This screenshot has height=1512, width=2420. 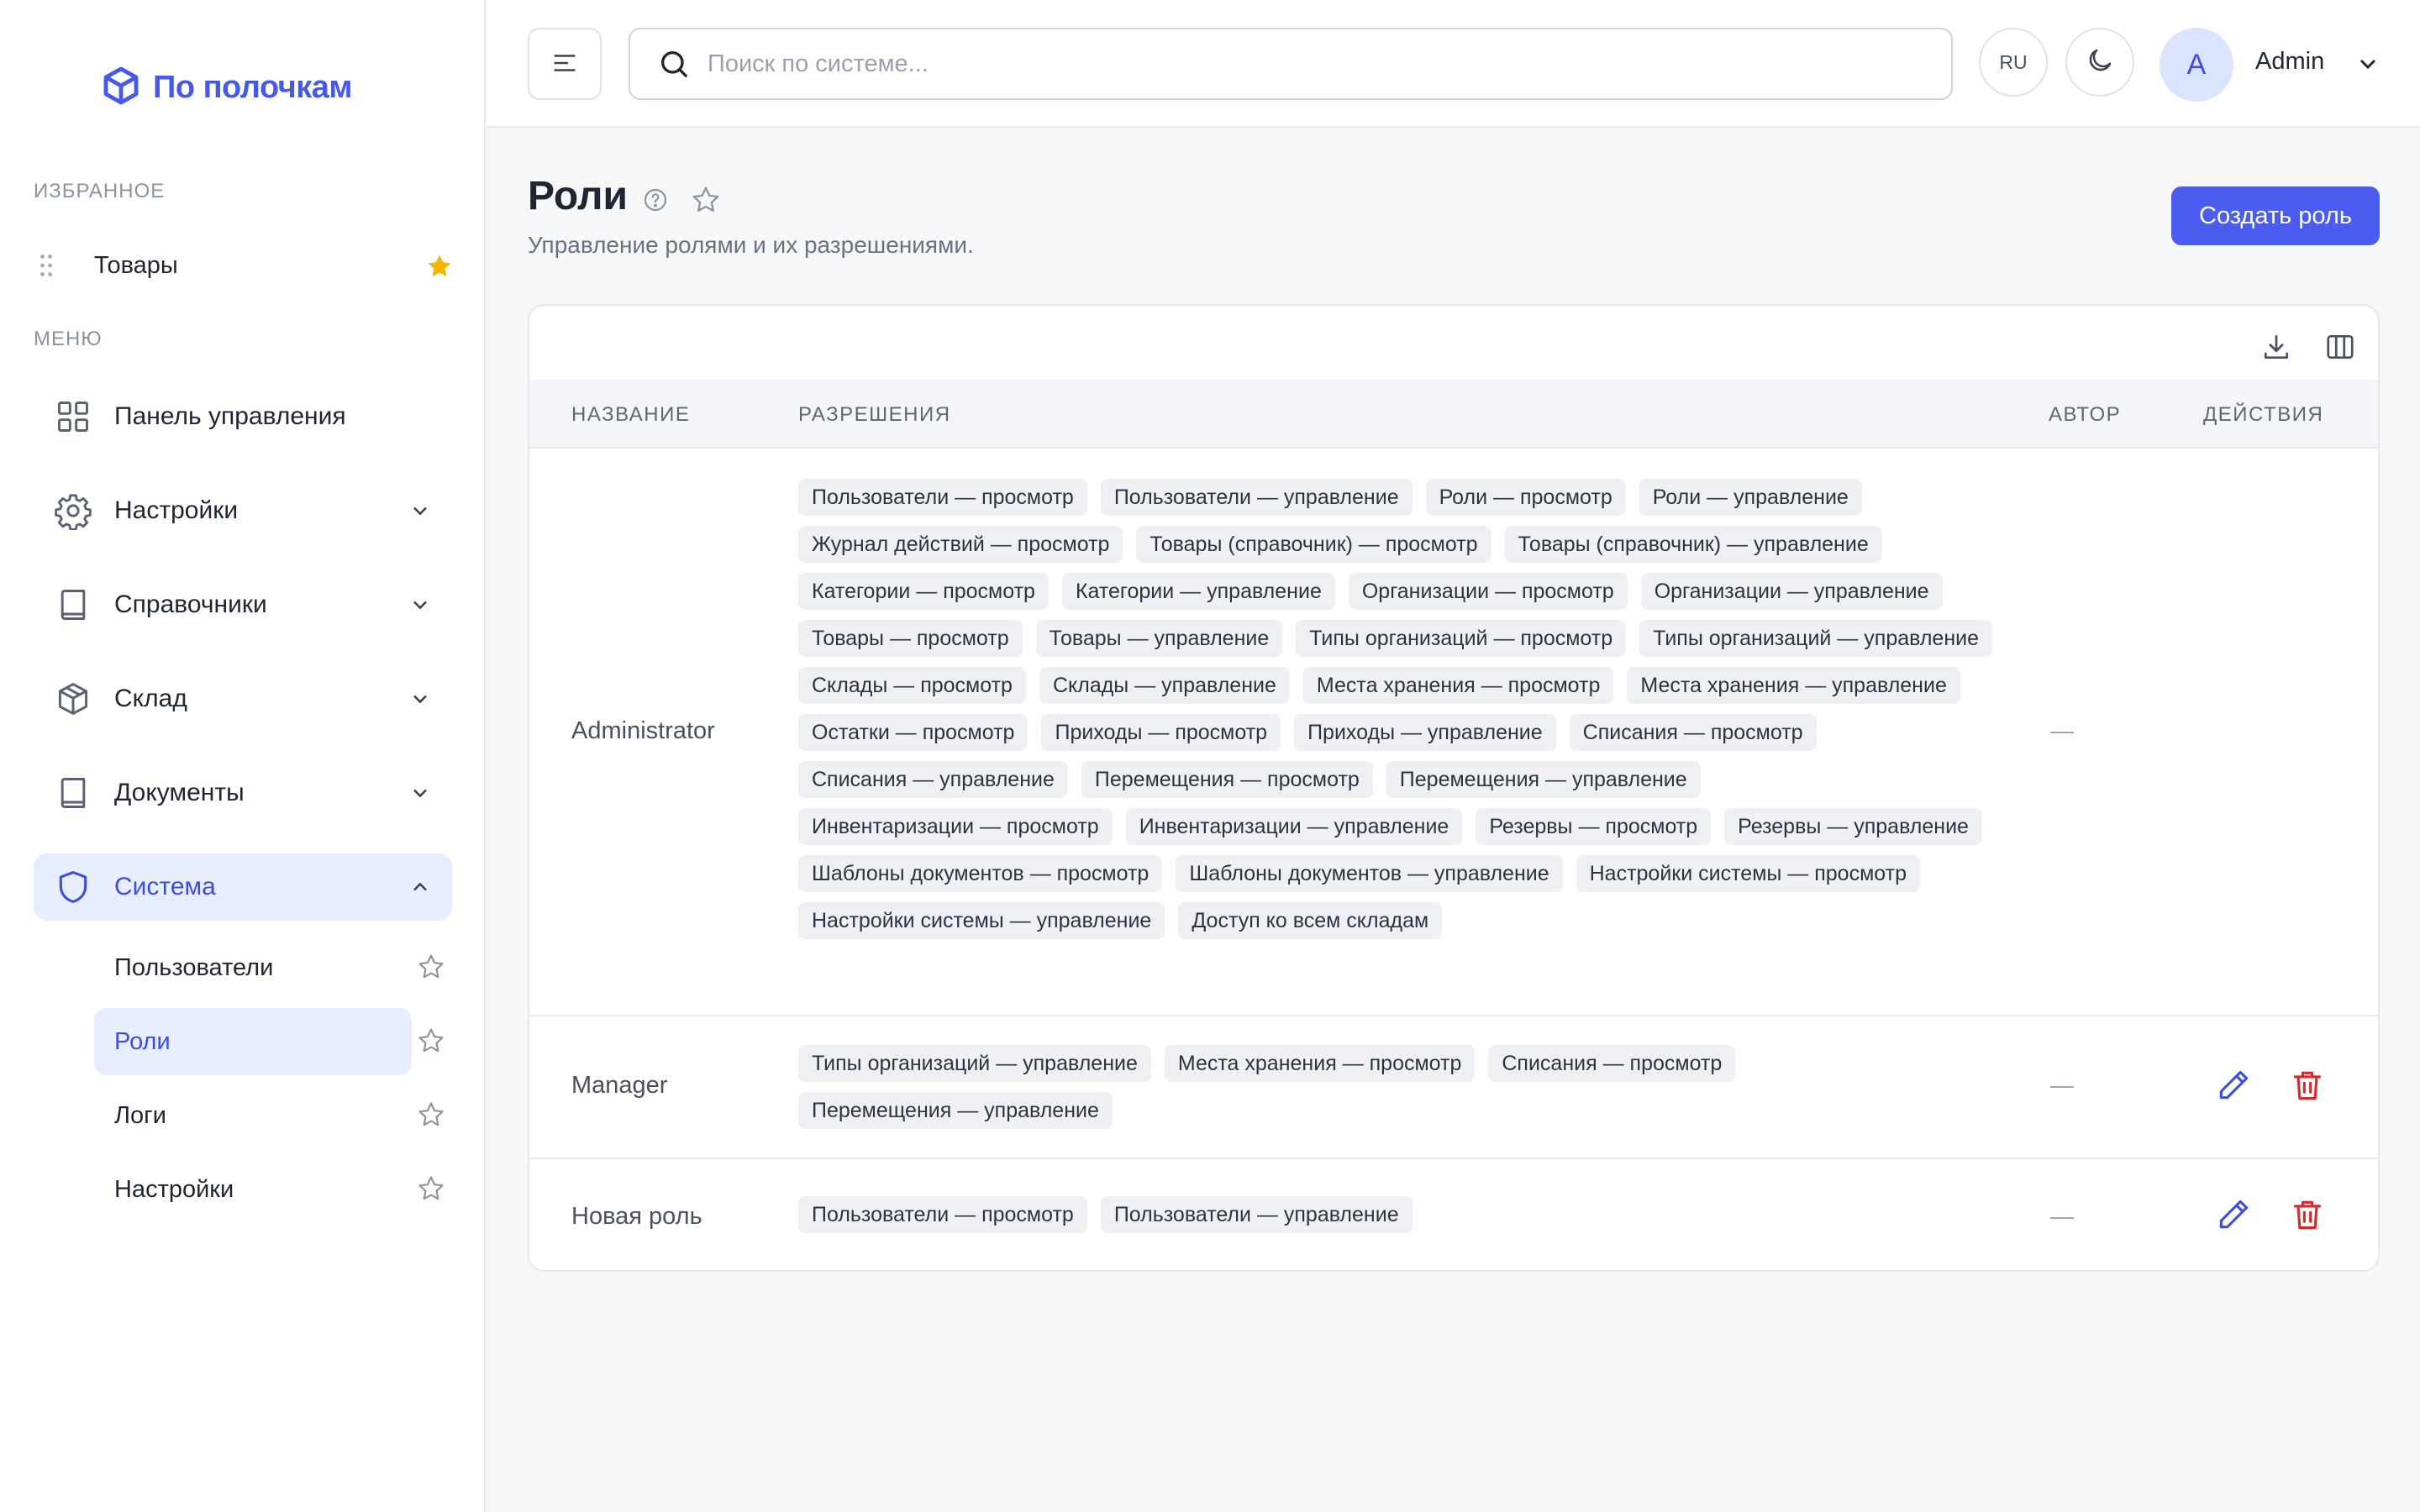 I want to click on app-logo: По полочкам, so click(x=227, y=87).